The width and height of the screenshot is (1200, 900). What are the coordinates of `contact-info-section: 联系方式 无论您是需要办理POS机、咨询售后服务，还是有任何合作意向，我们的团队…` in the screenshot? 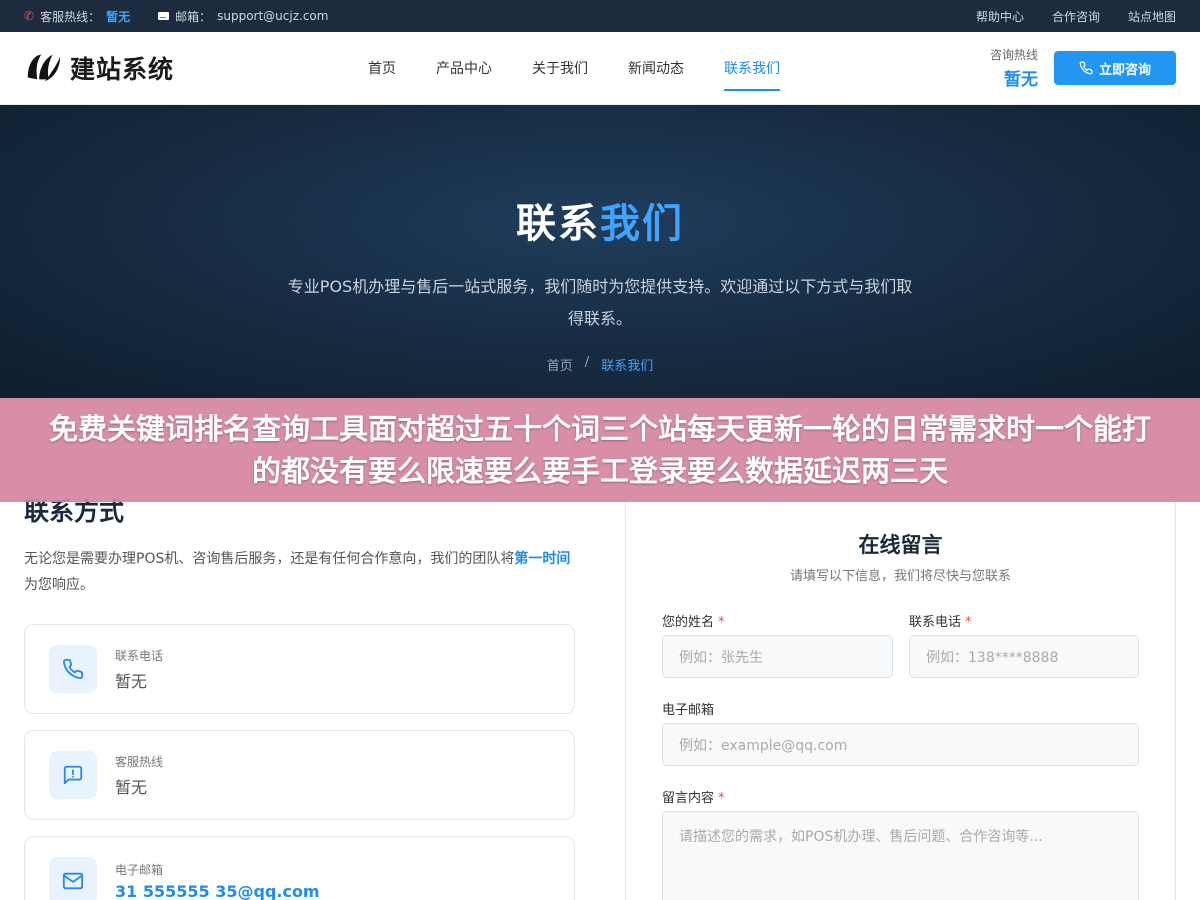 It's located at (300, 545).